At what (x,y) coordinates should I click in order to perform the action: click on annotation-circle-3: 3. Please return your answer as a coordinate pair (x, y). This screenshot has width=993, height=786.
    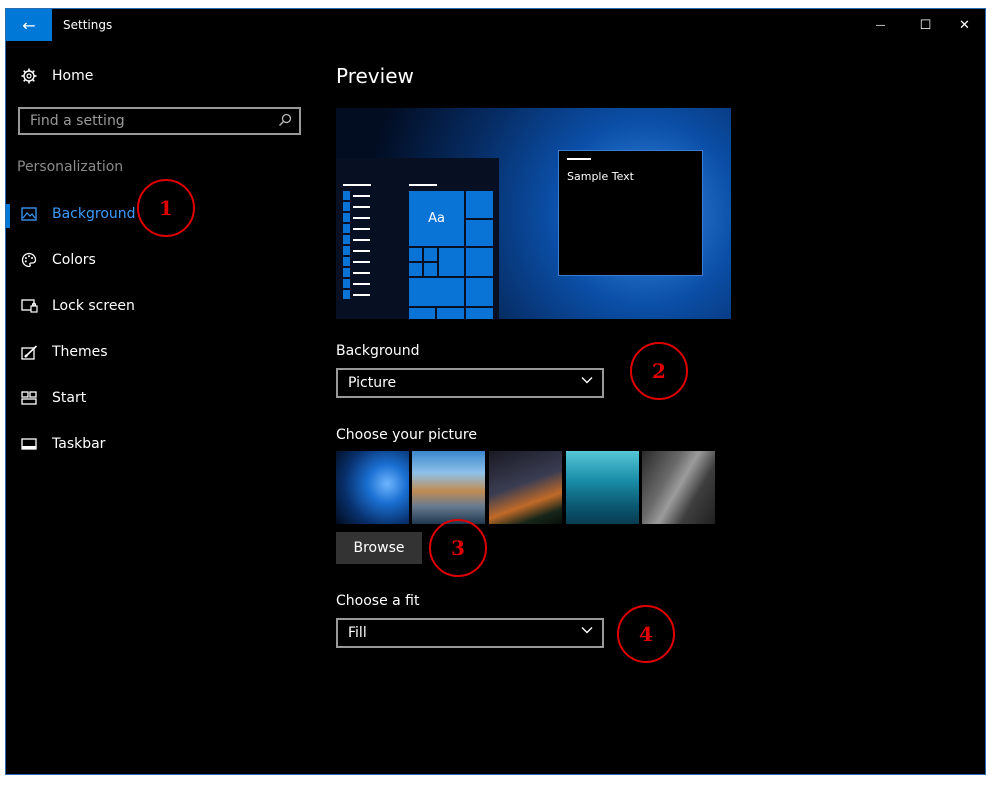
    Looking at the image, I should click on (458, 548).